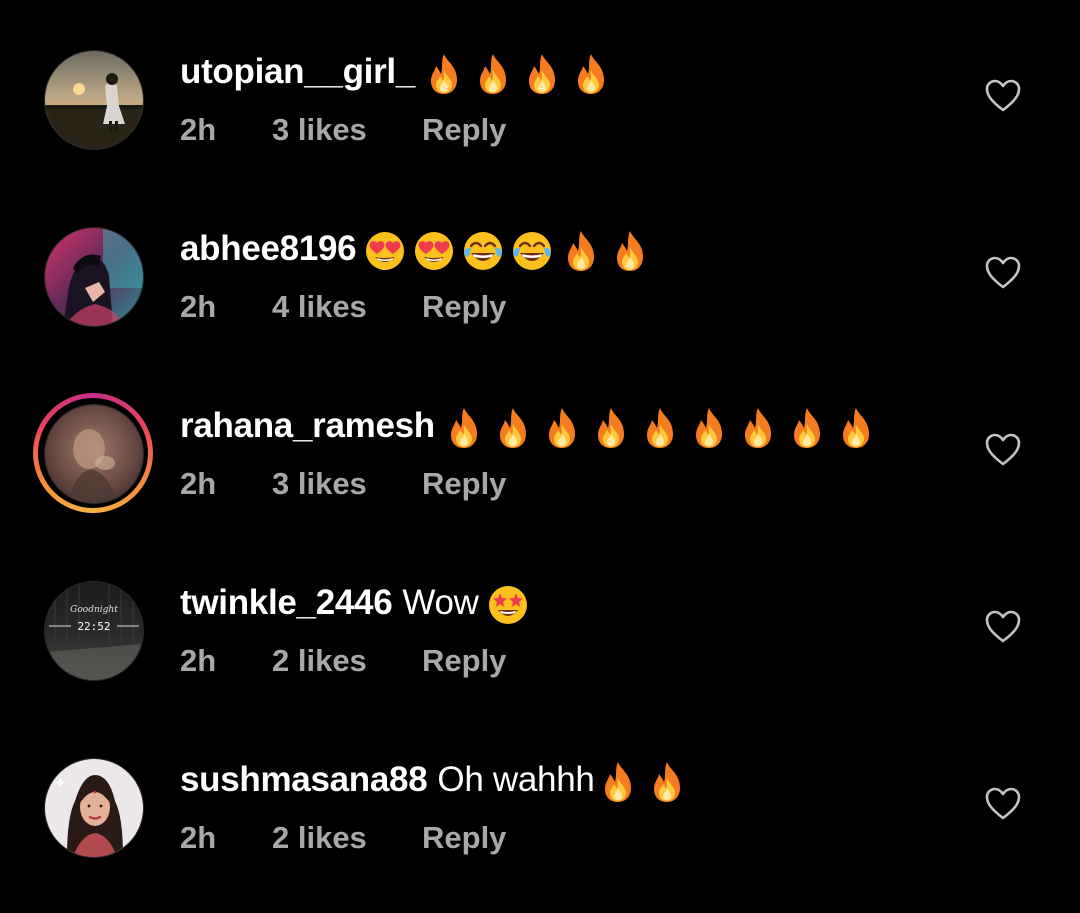  Describe the element at coordinates (319, 307) in the screenshot. I see `likes-count: 4 likes` at that location.